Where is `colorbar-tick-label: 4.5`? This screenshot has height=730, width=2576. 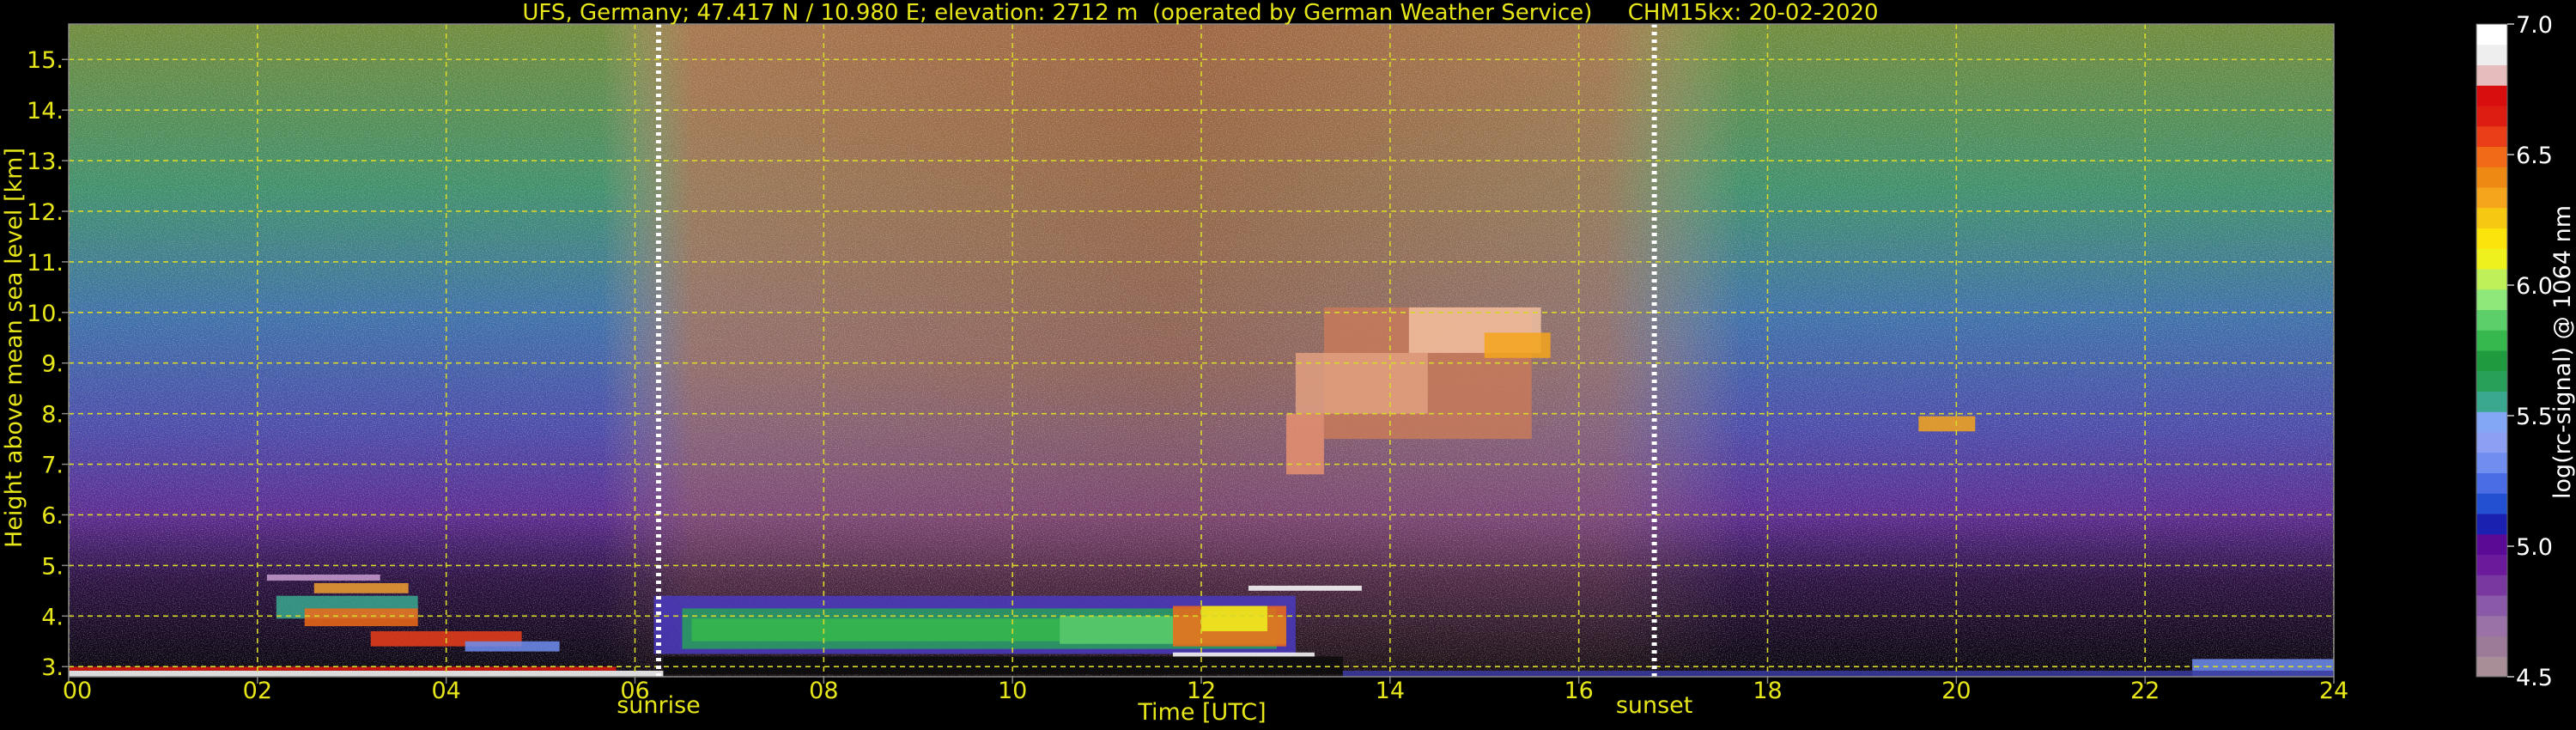
colorbar-tick-label: 4.5 is located at coordinates (2535, 678).